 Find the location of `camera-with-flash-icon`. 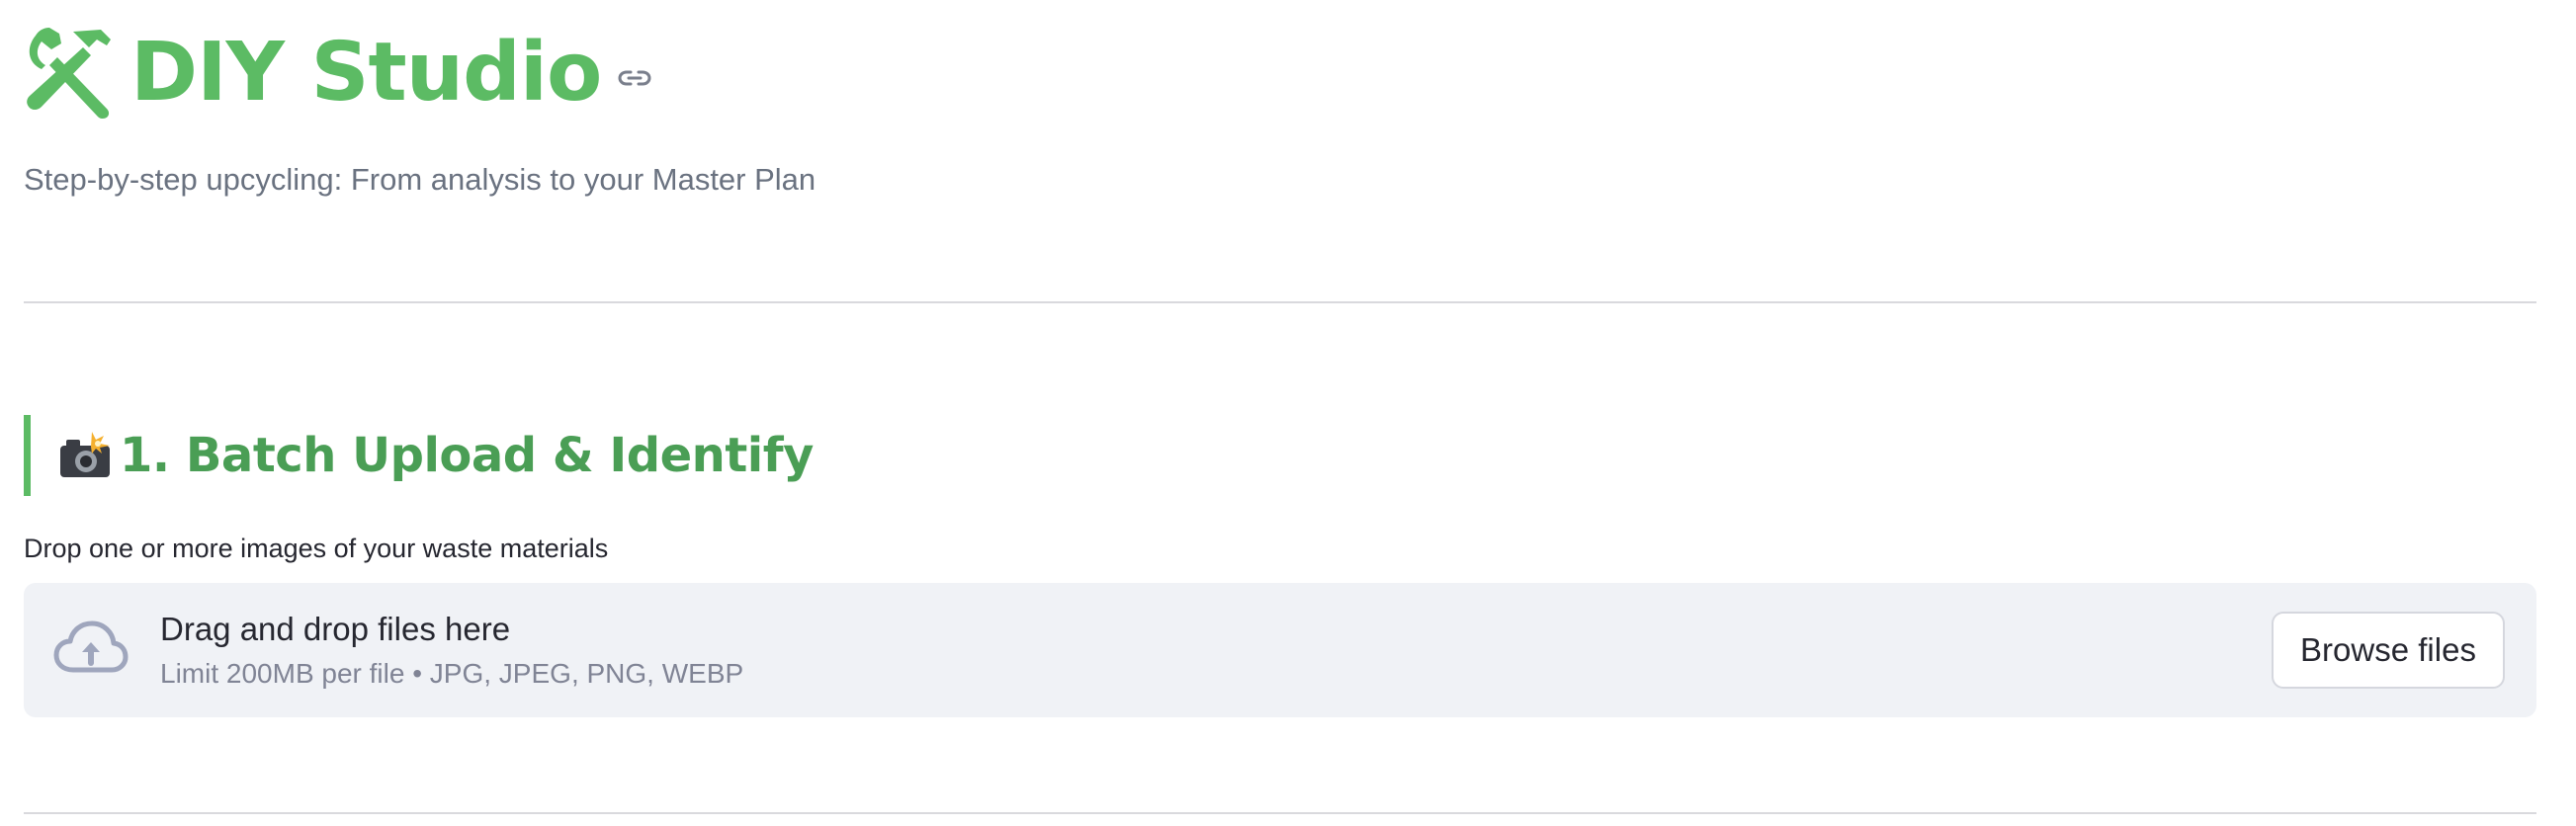

camera-with-flash-icon is located at coordinates (85, 455).